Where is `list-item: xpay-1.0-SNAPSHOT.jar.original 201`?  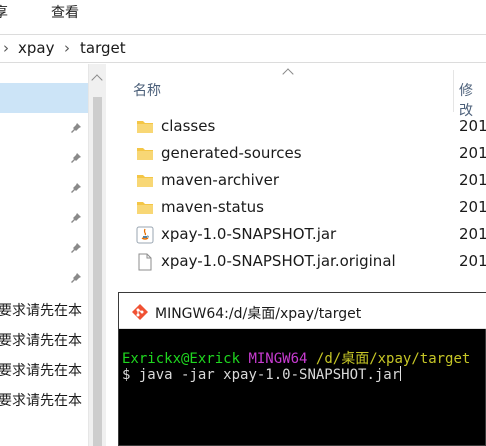 list-item: xpay-1.0-SNAPSHOT.jar.original 201 is located at coordinates (297, 263).